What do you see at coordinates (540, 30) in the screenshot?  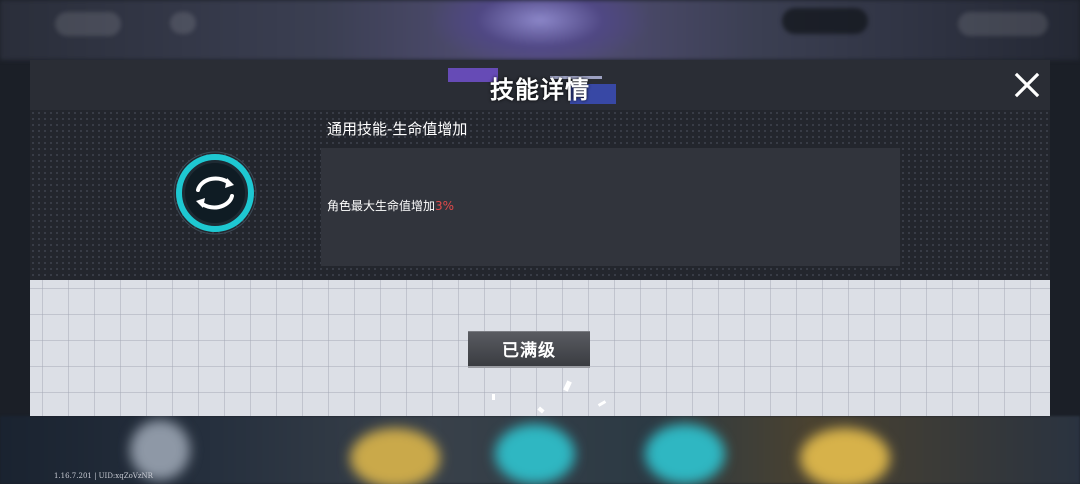 I see `background-top-strip` at bounding box center [540, 30].